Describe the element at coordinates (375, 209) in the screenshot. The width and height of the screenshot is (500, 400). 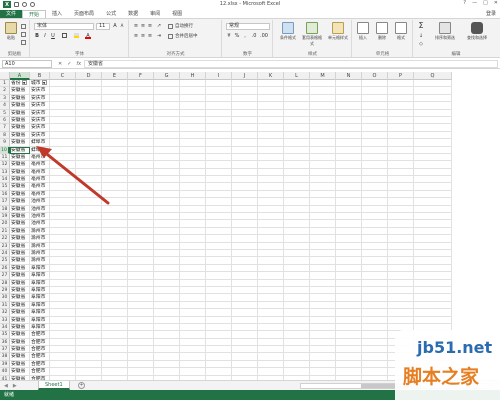
I see `cell-o18` at that location.